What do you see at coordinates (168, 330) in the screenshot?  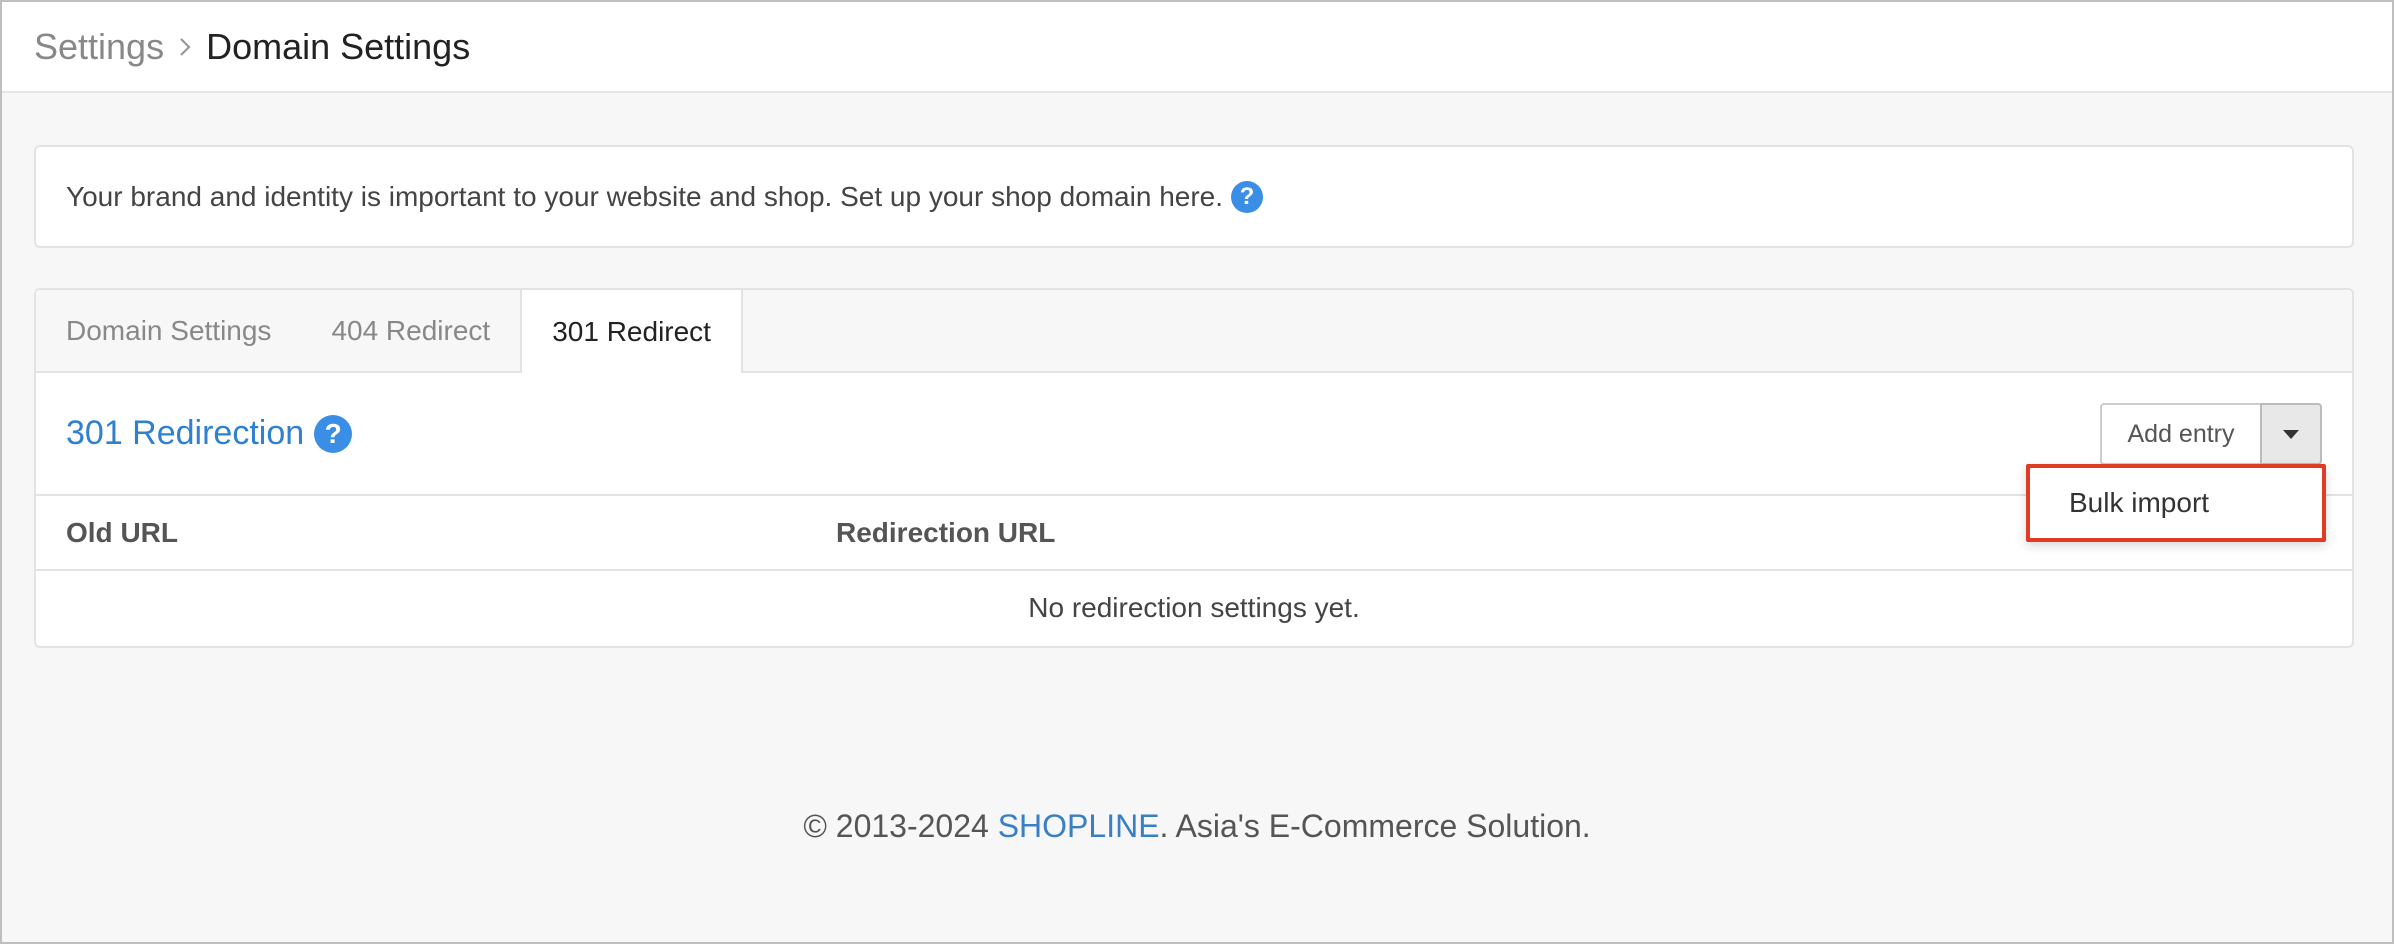 I see `tab-domain-settings: Domain Settings` at bounding box center [168, 330].